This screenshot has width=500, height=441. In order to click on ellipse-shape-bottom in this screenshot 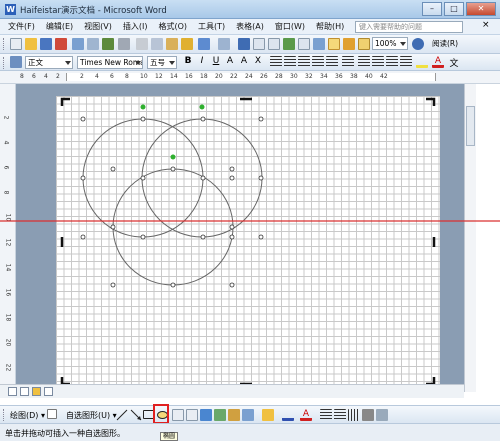, I will do `click(173, 227)`.